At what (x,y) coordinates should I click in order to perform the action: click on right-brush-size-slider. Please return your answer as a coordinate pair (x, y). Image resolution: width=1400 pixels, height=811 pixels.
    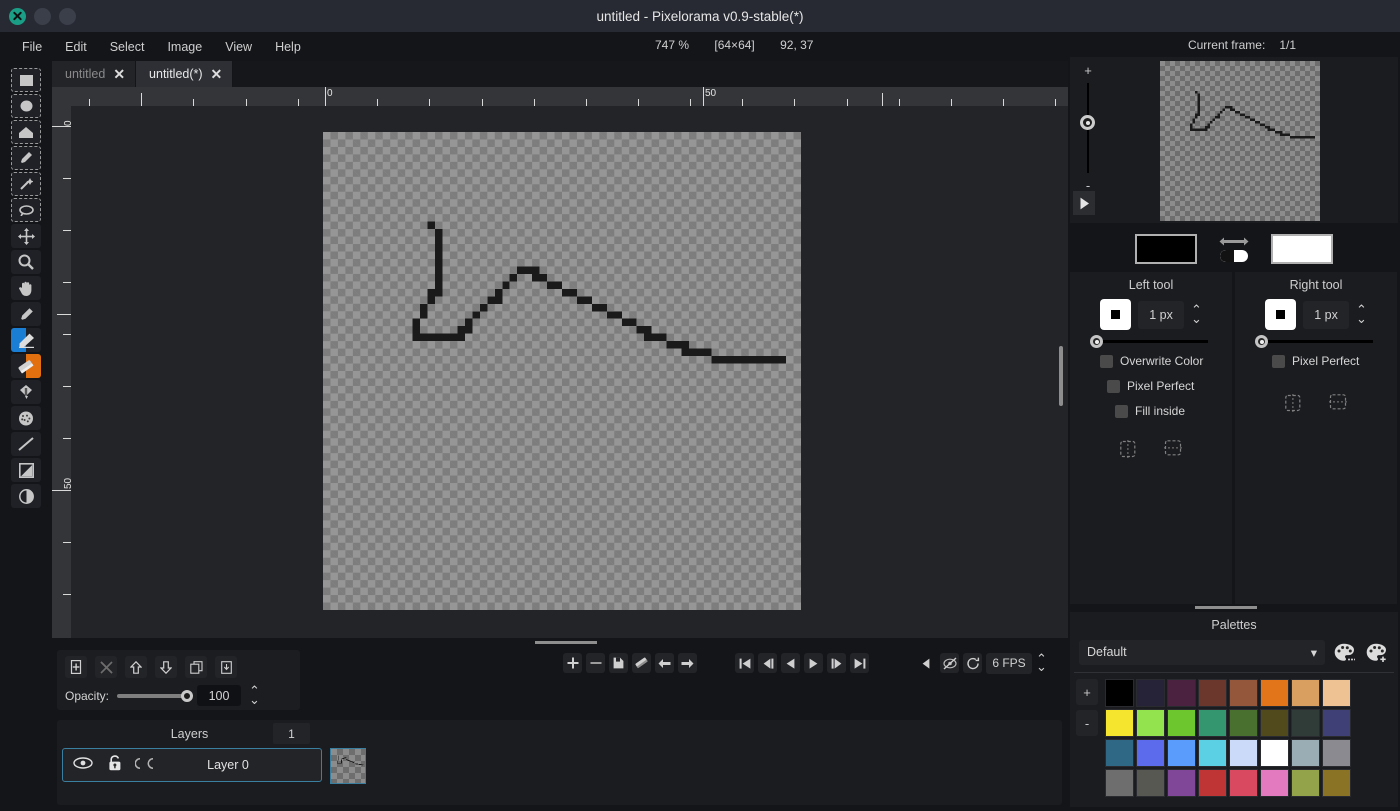
    Looking at the image, I should click on (1314, 341).